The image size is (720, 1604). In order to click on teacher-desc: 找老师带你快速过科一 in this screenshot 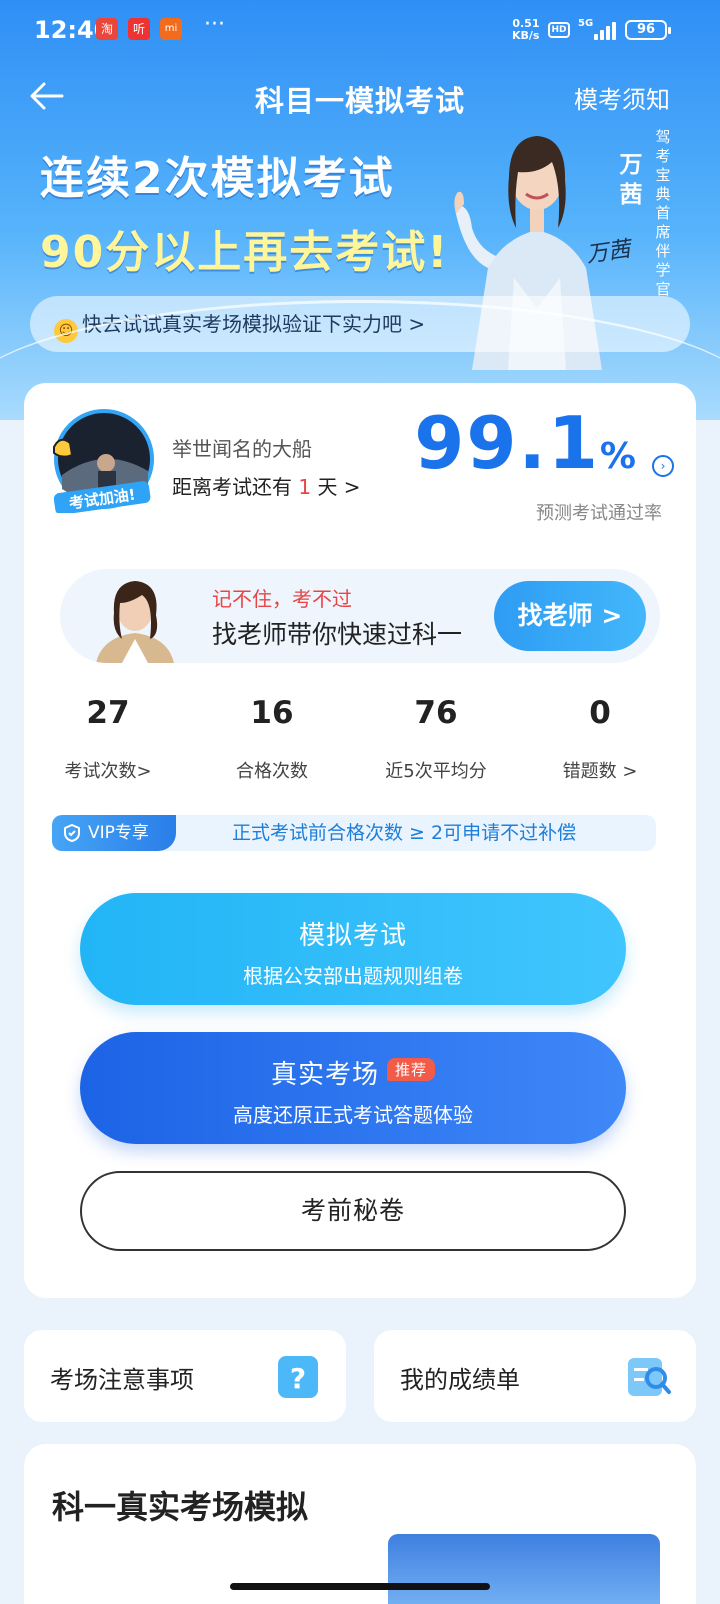, I will do `click(337, 634)`.